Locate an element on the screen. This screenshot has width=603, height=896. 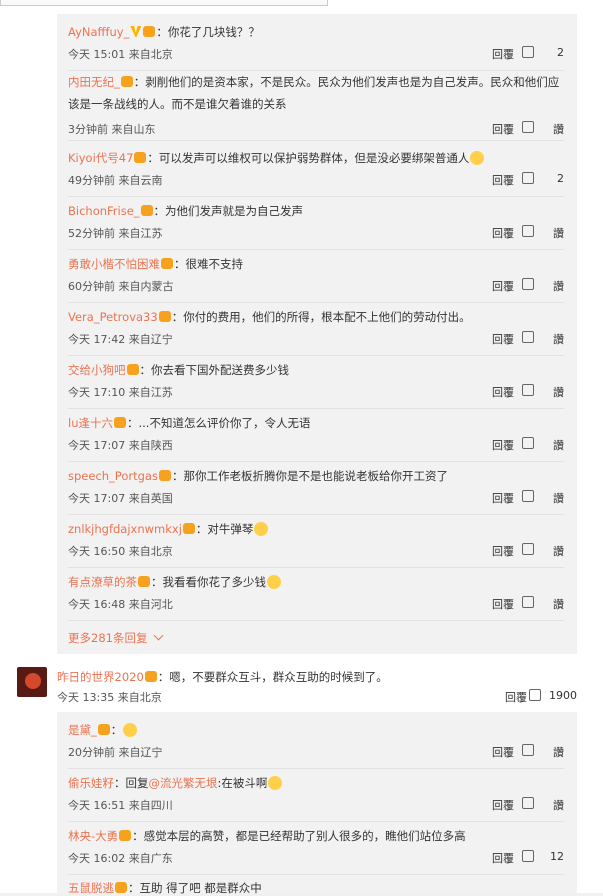
reply-location: 来自云南 is located at coordinates (140, 180).